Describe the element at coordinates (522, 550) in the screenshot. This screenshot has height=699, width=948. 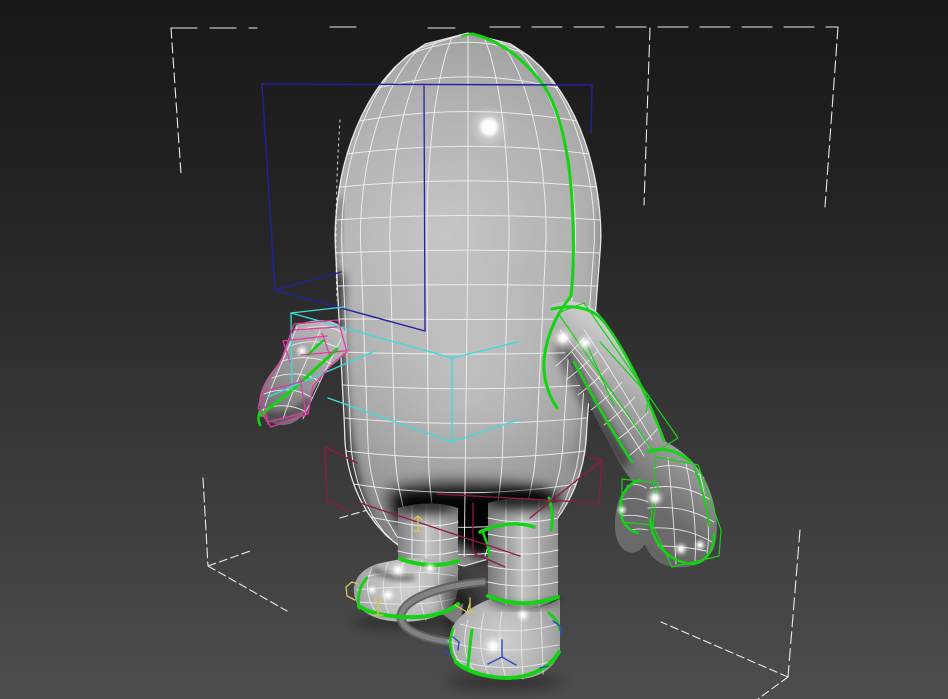
I see `right-leg` at that location.